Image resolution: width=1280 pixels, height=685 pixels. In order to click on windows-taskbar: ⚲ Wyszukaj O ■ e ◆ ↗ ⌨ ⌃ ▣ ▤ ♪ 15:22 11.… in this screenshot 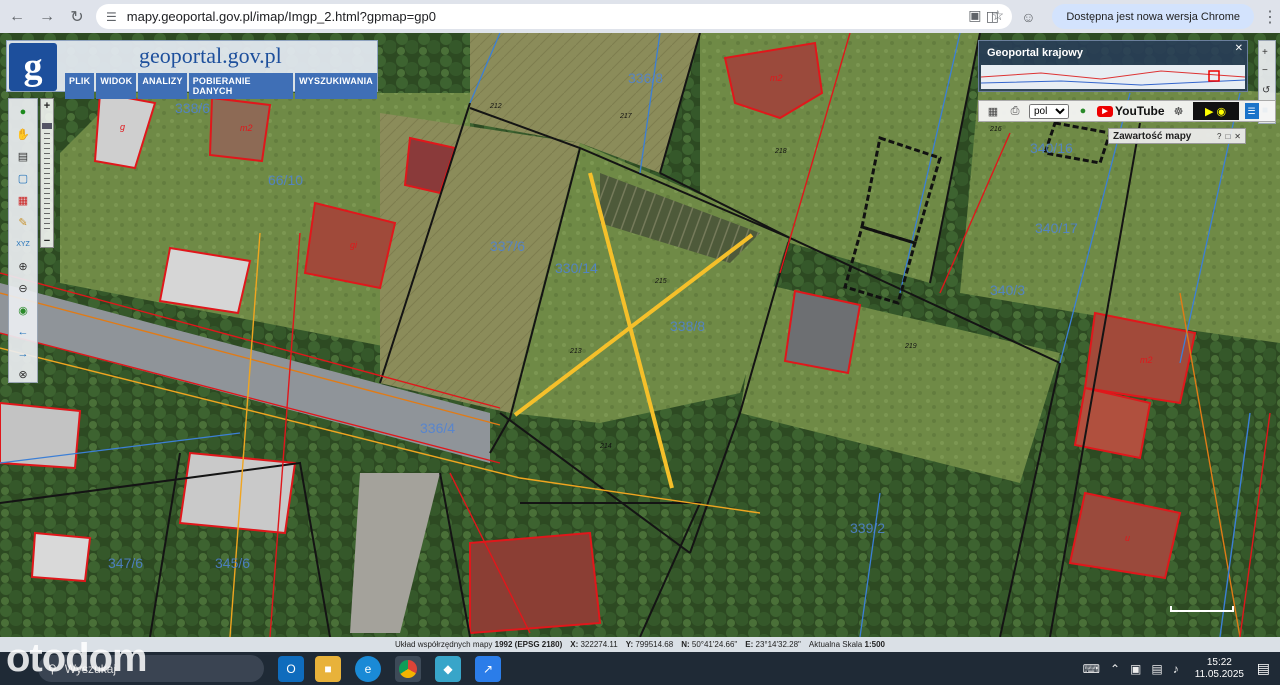, I will do `click(640, 668)`.